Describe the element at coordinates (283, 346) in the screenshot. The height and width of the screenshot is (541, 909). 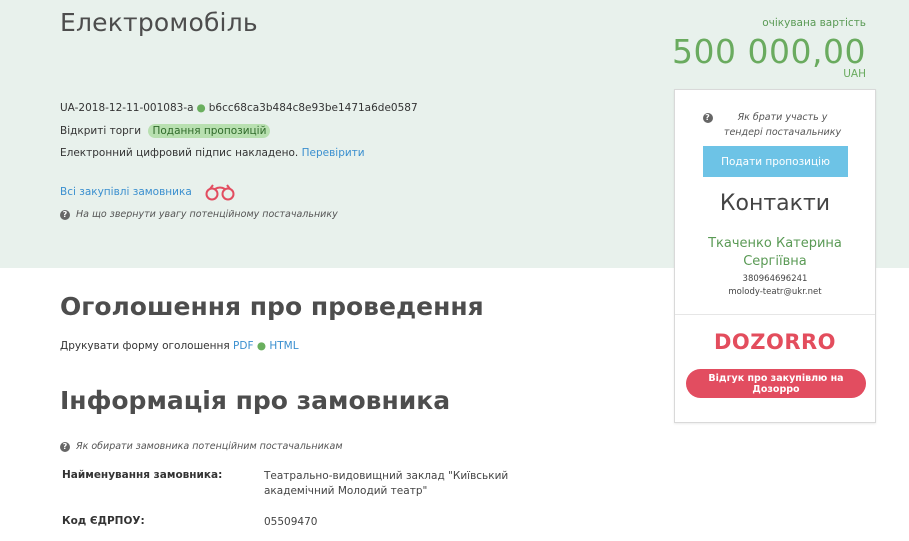
I see `html-link: HTML` at that location.